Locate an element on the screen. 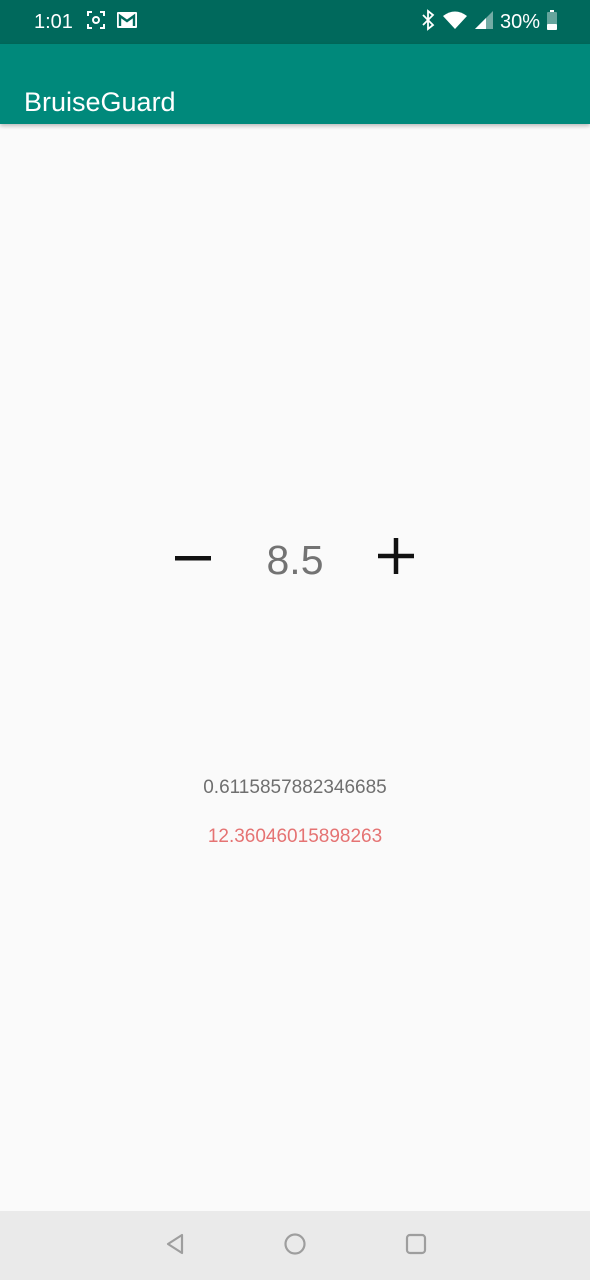 This screenshot has width=590, height=1280. back-button is located at coordinates (175, 1246).